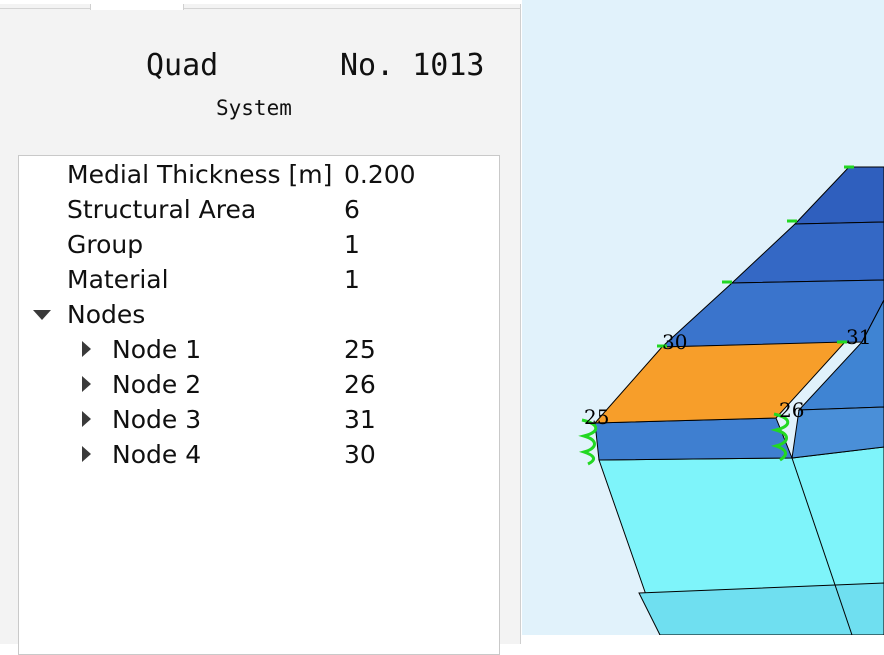 The height and width of the screenshot is (655, 884). What do you see at coordinates (157, 384) in the screenshot?
I see `node-label: Node 2` at bounding box center [157, 384].